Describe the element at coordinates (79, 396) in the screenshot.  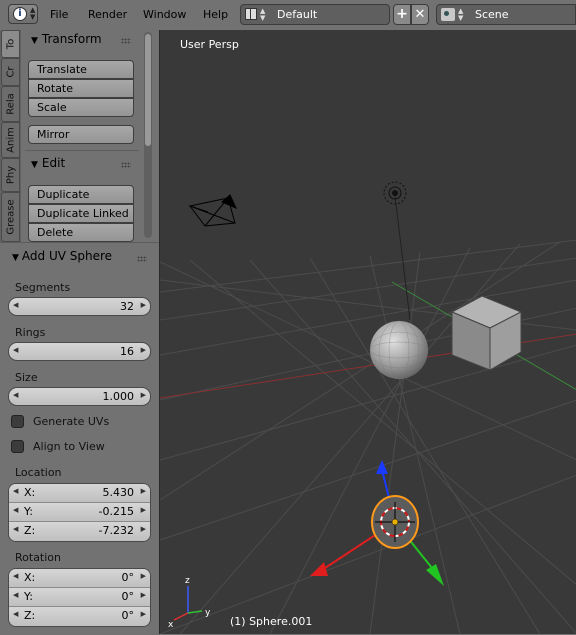
I see `size-field: ◀ 1.000 ▶` at that location.